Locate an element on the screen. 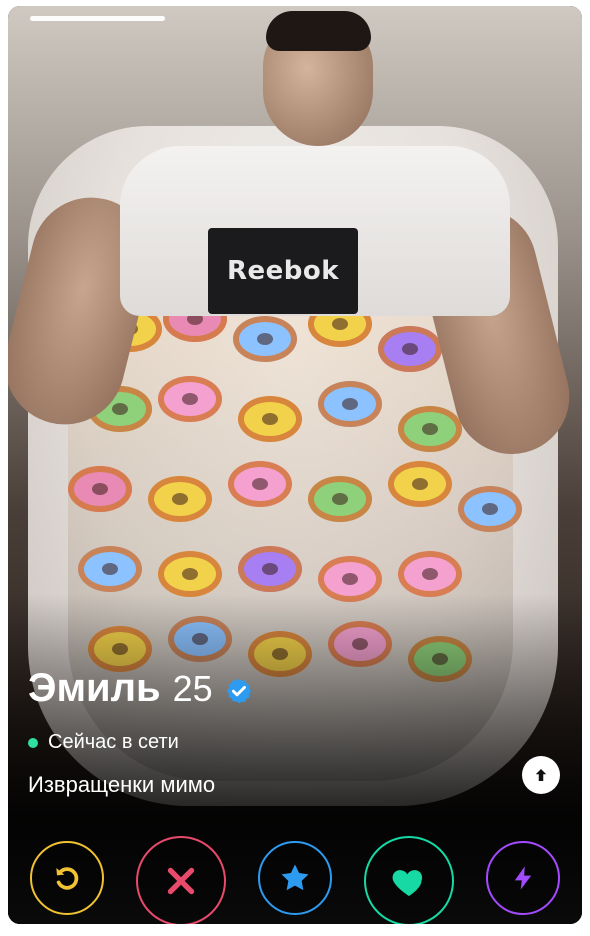  heart-icon is located at coordinates (407, 883).